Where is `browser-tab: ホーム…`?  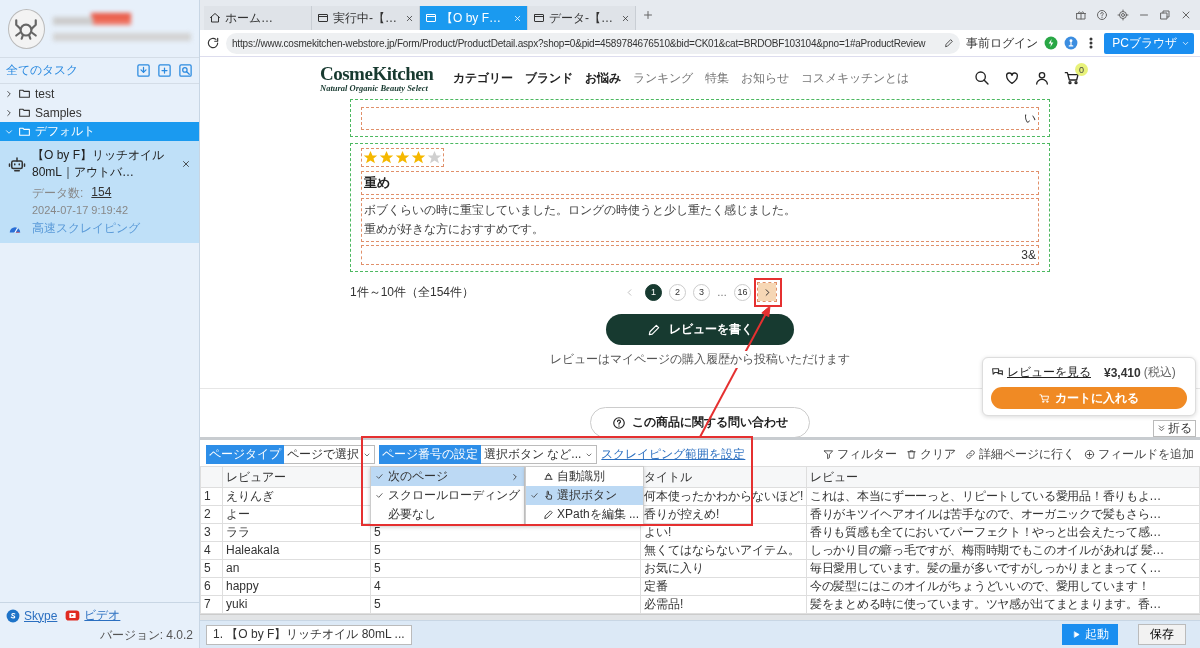 browser-tab: ホーム… is located at coordinates (258, 18).